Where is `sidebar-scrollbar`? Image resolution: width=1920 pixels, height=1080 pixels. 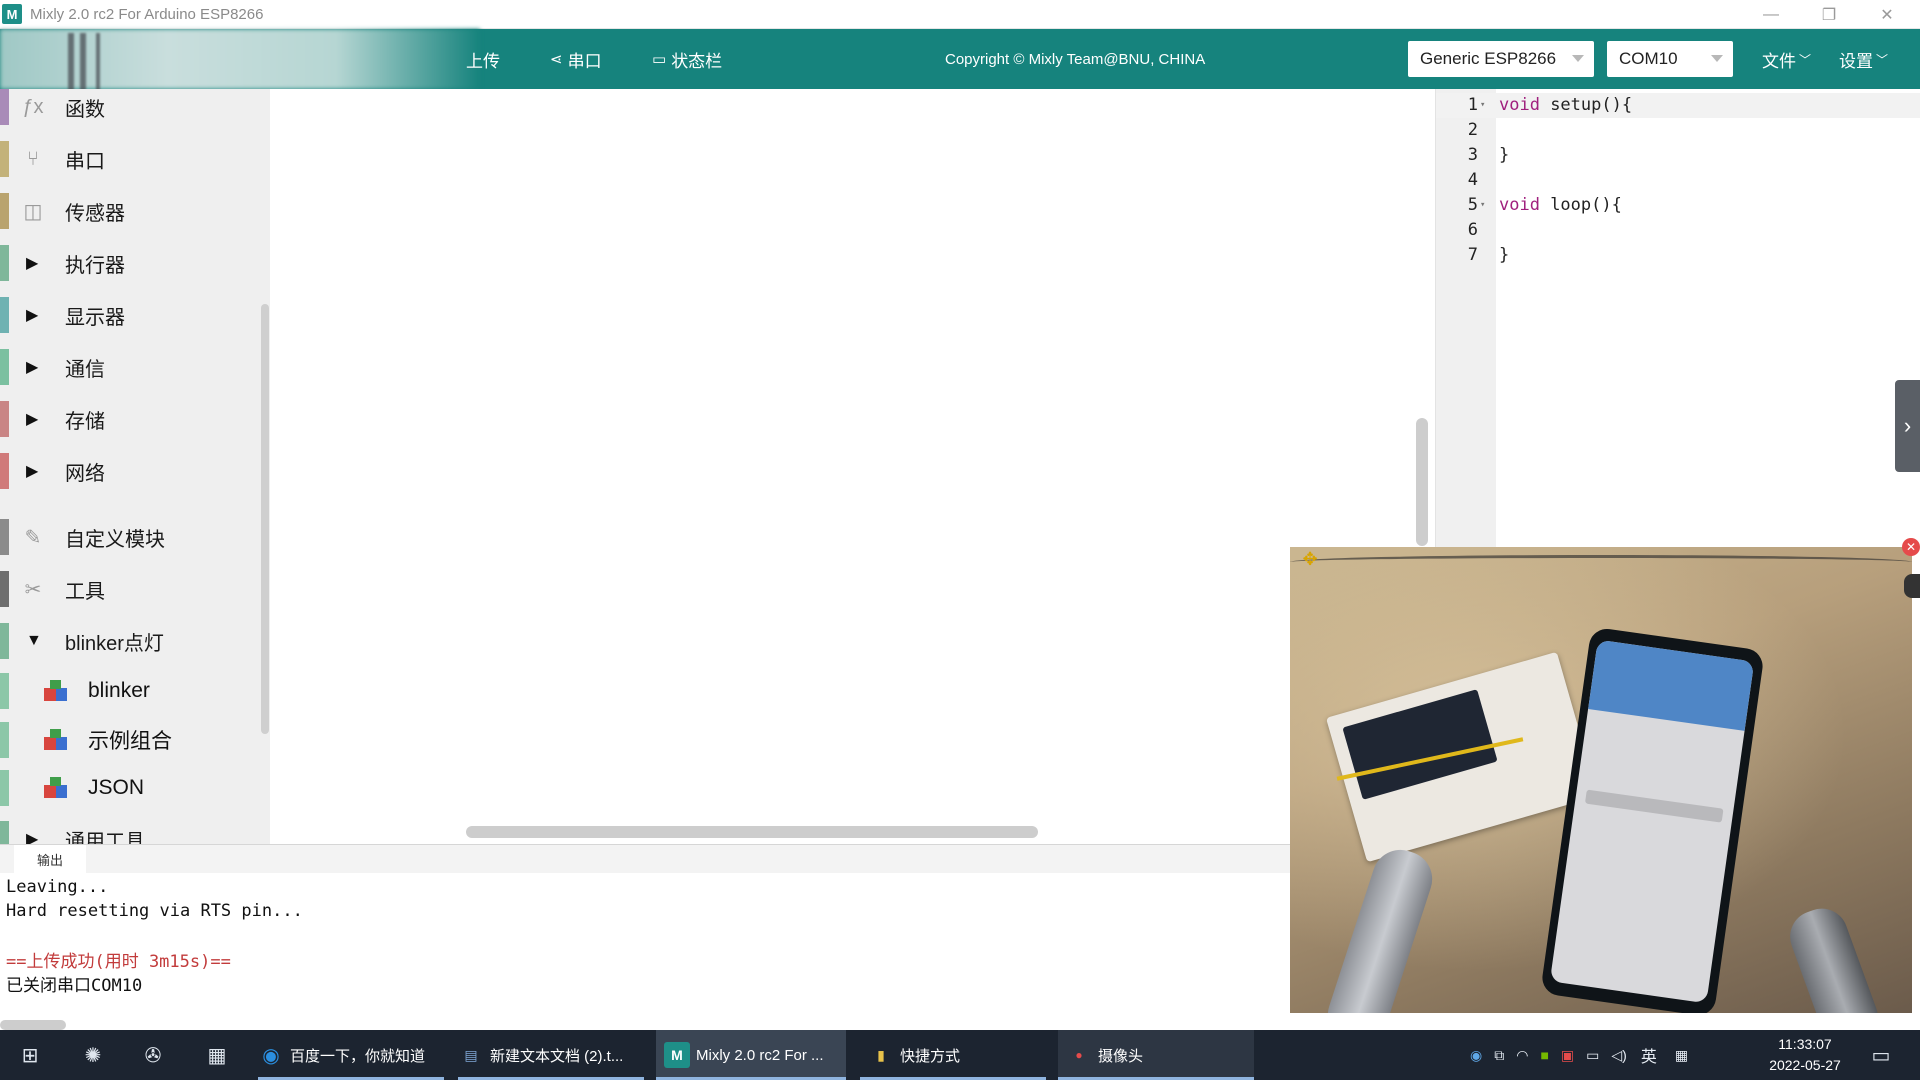
sidebar-scrollbar is located at coordinates (265, 519).